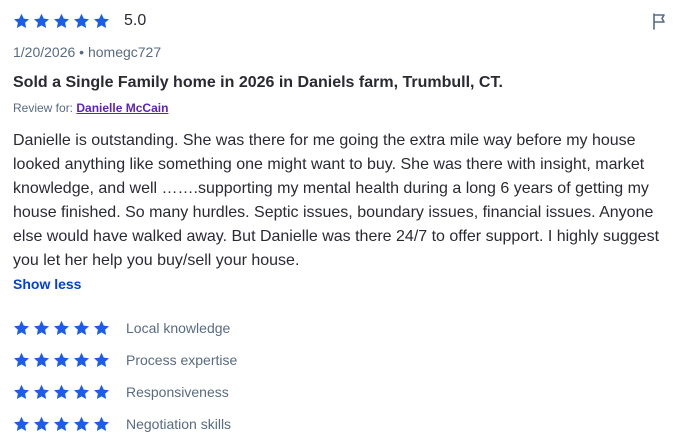 The height and width of the screenshot is (442, 679). Describe the element at coordinates (122, 108) in the screenshot. I see `agent-link: Danielle McCain` at that location.